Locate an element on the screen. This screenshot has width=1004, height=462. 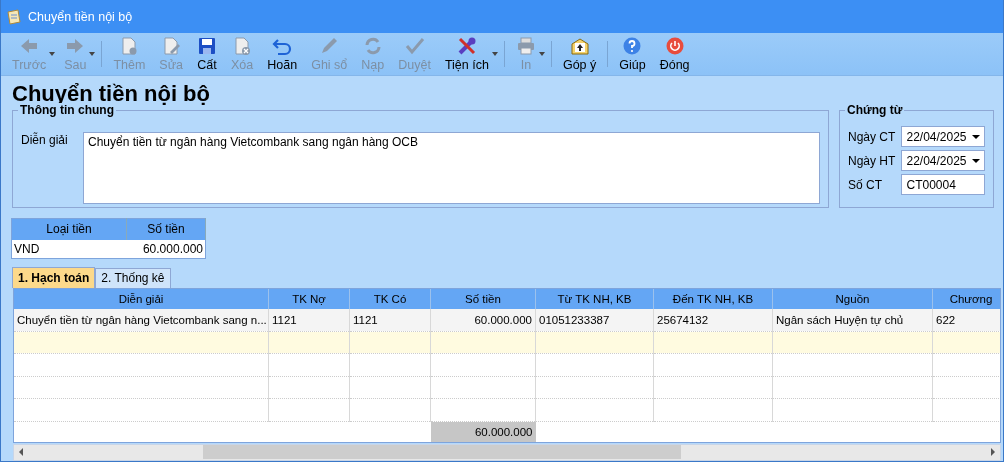
horizontal-scrollbar is located at coordinates (507, 452).